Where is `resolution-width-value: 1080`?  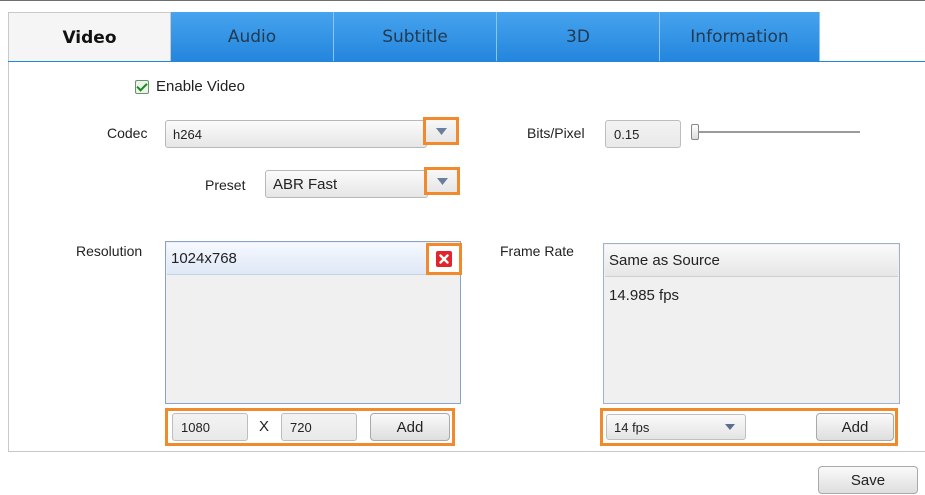 resolution-width-value: 1080 is located at coordinates (195, 427).